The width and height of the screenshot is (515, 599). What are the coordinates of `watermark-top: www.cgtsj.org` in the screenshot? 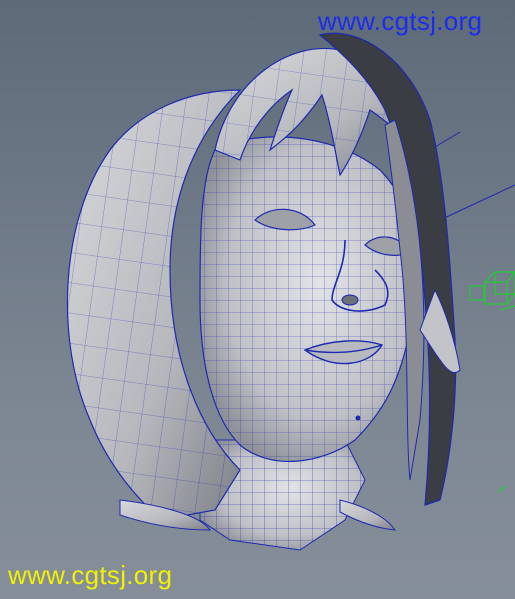 It's located at (400, 21).